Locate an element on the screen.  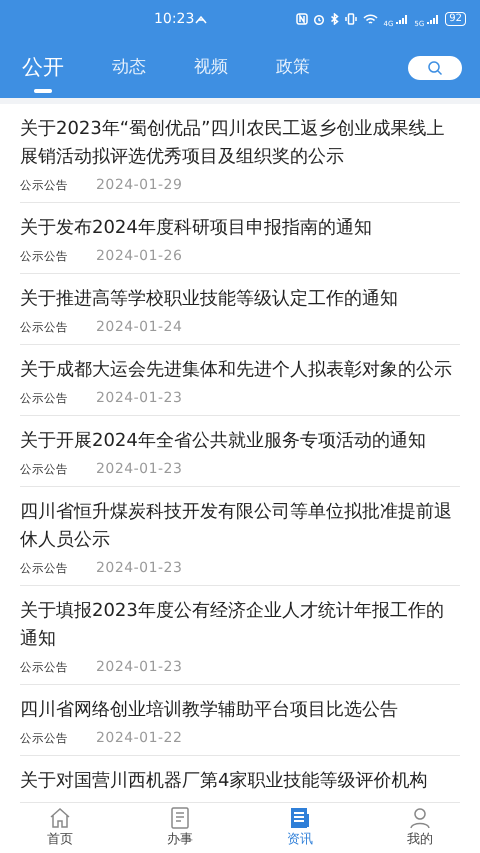
alarm-icon is located at coordinates (319, 19).